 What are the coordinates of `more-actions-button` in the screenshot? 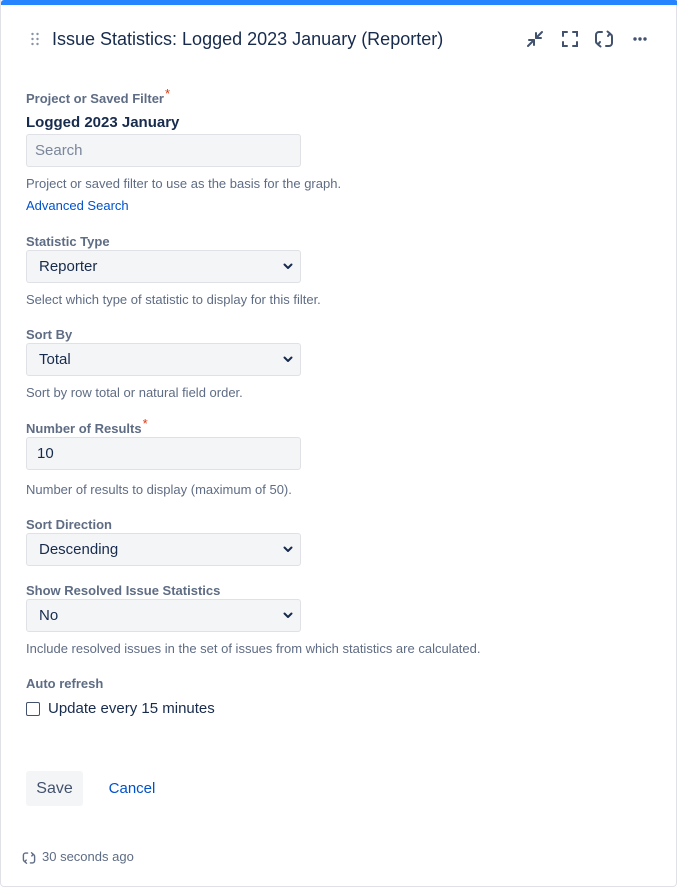 It's located at (640, 39).